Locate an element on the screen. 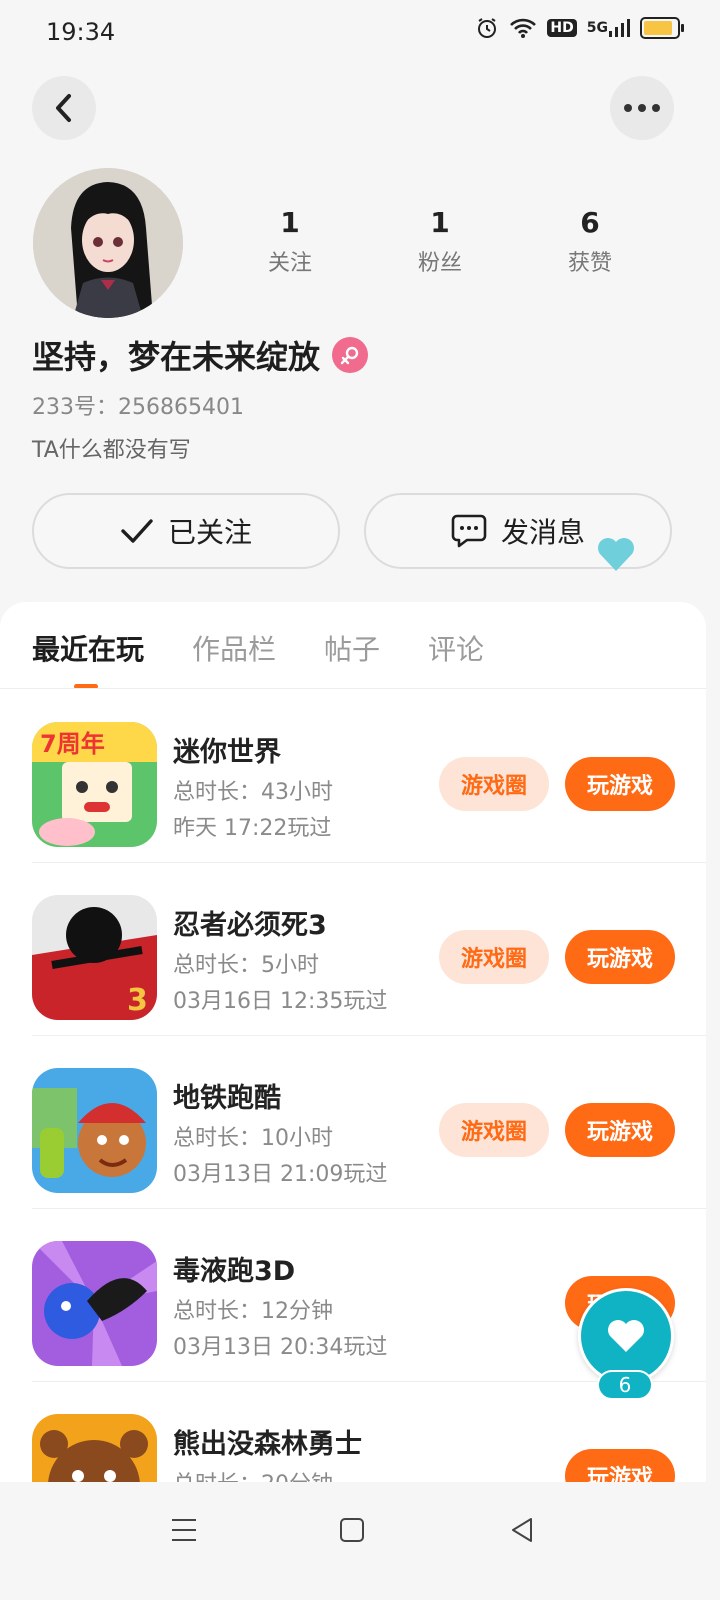 Image resolution: width=720 pixels, height=1600 pixels. profile-stats: 1 关注 1 粉丝 6 获赞 is located at coordinates (440, 241).